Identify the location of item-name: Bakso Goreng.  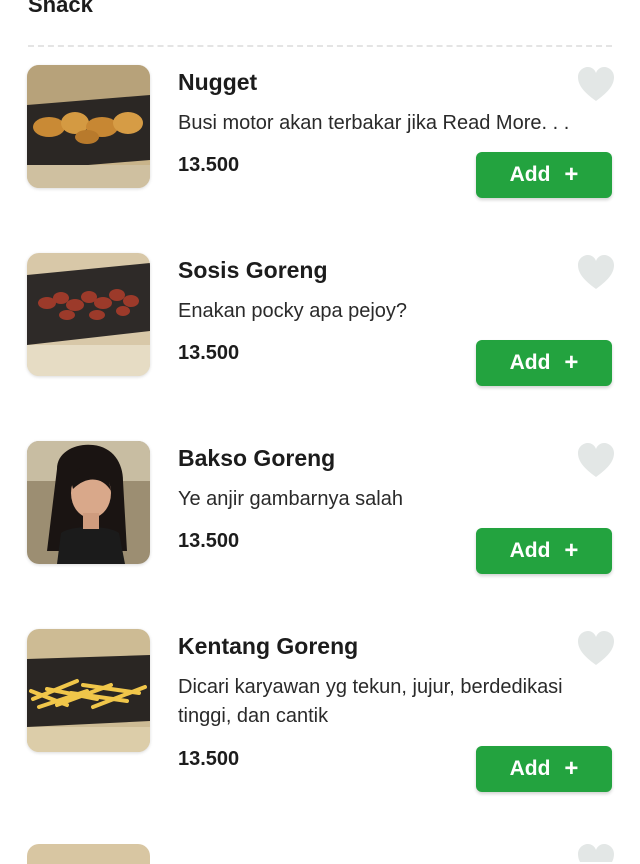
(257, 458).